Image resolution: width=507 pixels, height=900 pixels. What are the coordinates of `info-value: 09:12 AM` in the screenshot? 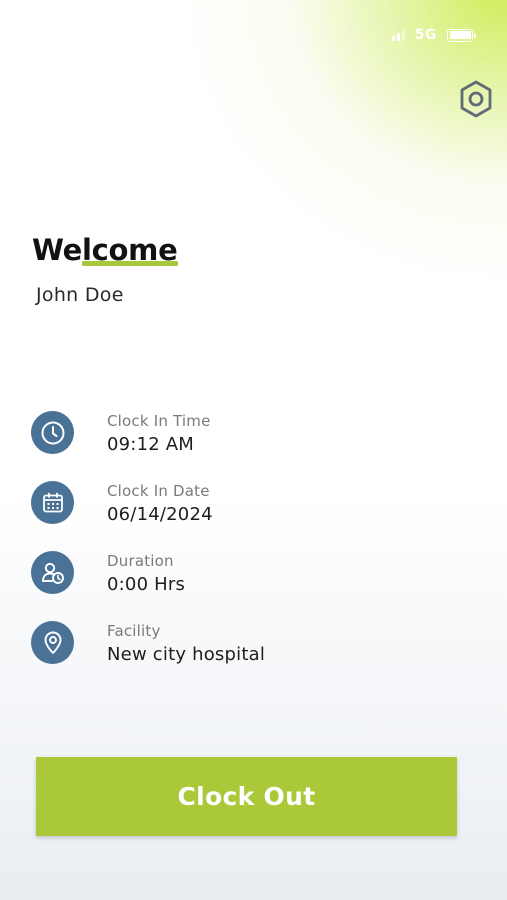 It's located at (151, 444).